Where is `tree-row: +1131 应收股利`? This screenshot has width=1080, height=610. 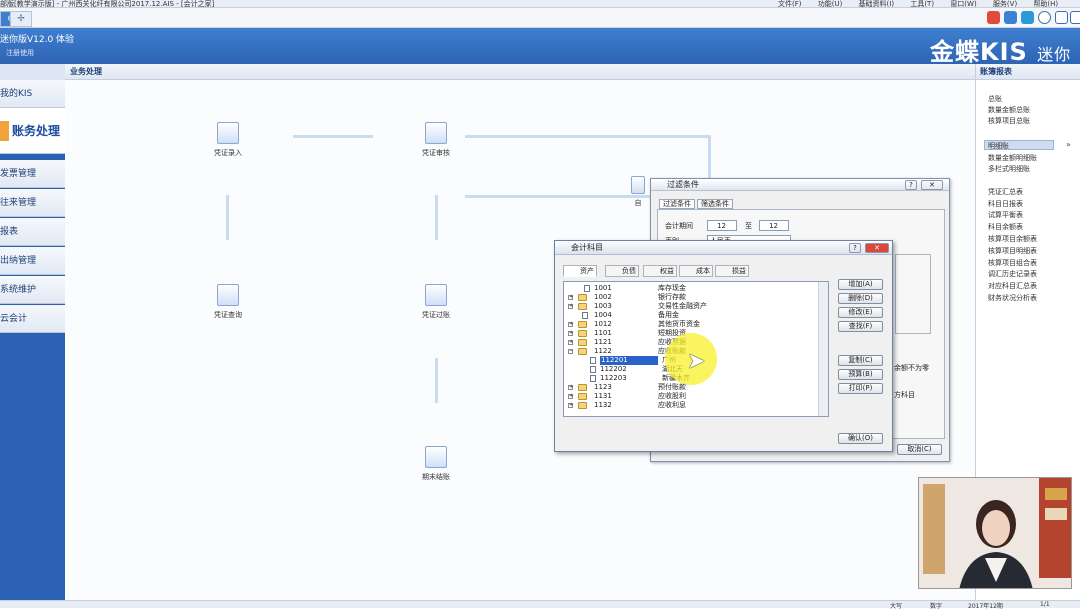
tree-row: +1131 应收股利 is located at coordinates (688, 396).